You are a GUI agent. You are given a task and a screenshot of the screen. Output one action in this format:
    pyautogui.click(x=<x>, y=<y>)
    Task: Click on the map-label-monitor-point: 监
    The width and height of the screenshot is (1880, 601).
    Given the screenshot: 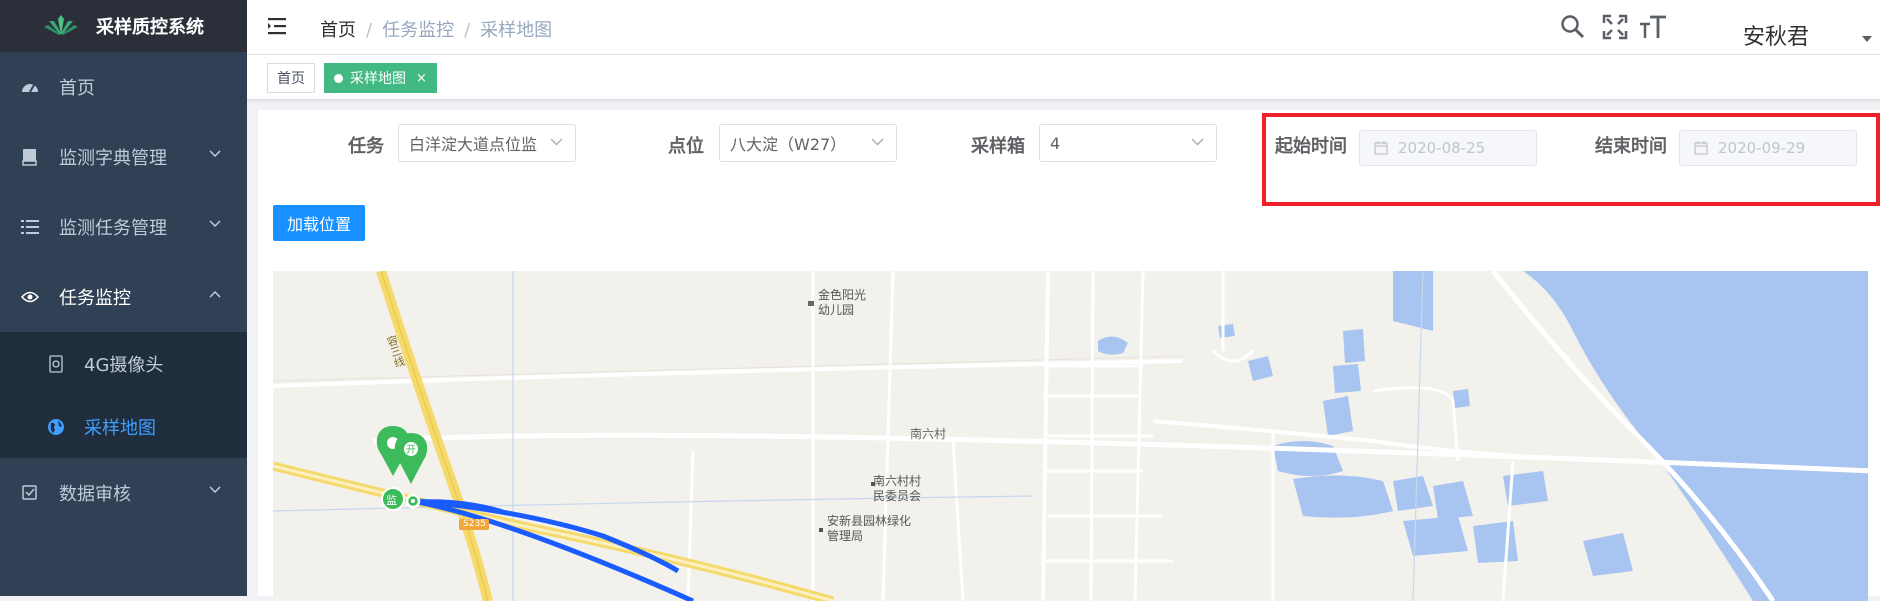 What is the action you would take?
    pyautogui.click(x=391, y=500)
    